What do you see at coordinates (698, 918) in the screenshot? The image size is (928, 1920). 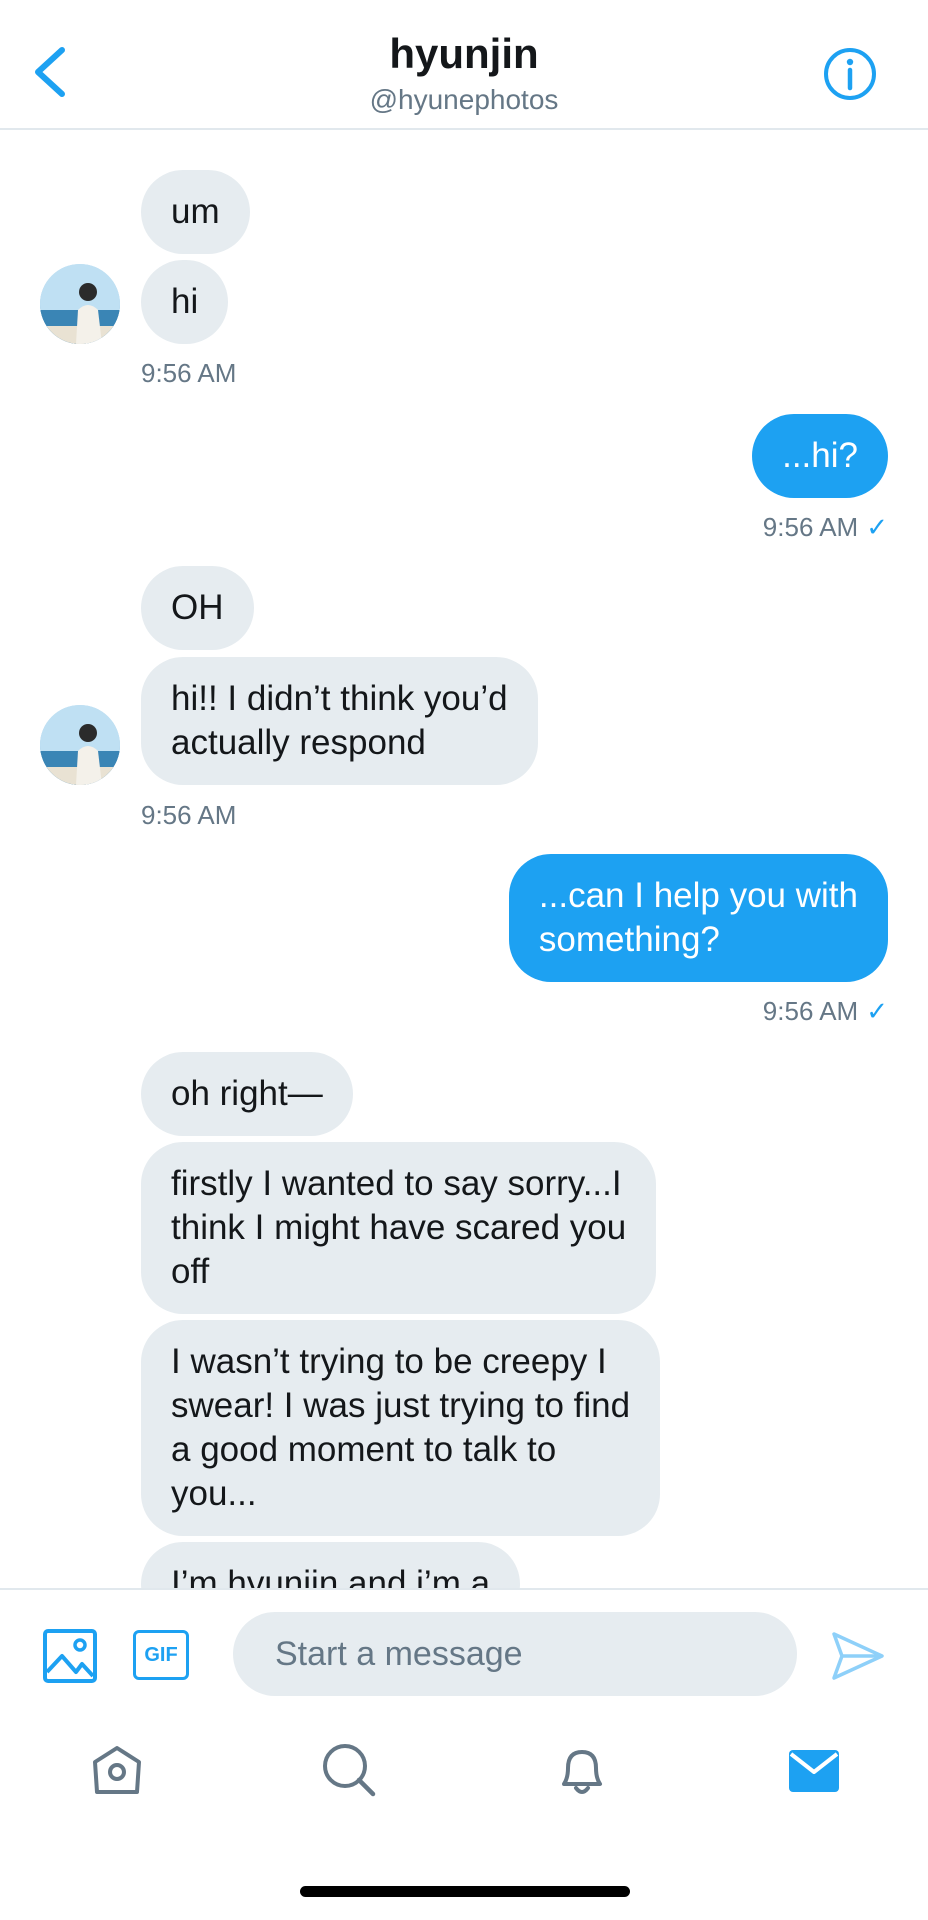 I see `message-bubble-outgoing: ...can I help you with something?` at bounding box center [698, 918].